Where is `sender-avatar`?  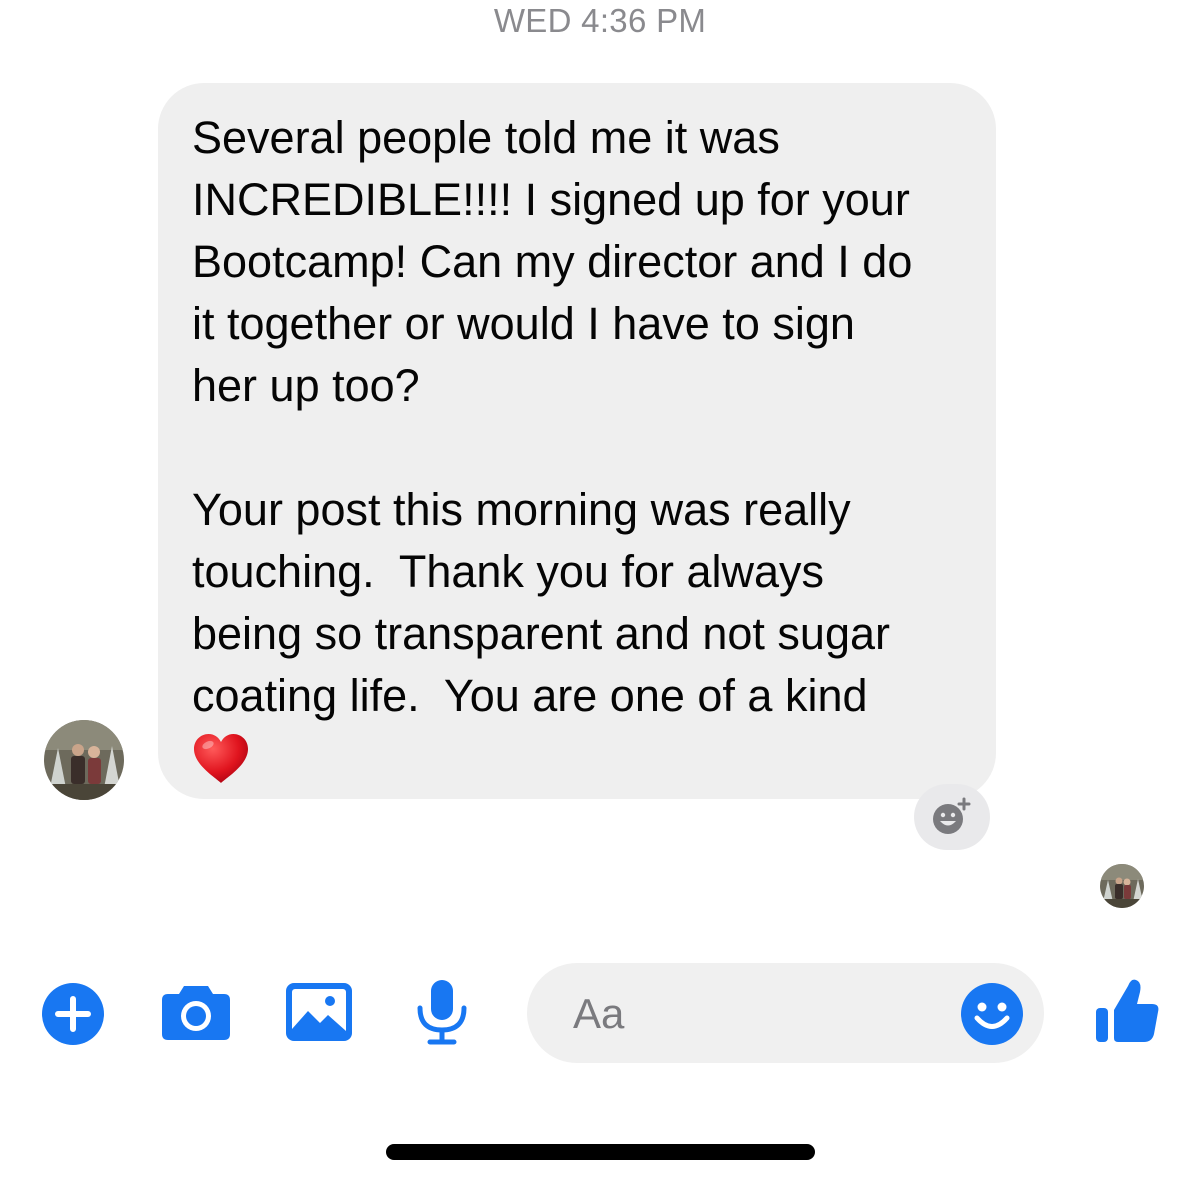
sender-avatar is located at coordinates (84, 760).